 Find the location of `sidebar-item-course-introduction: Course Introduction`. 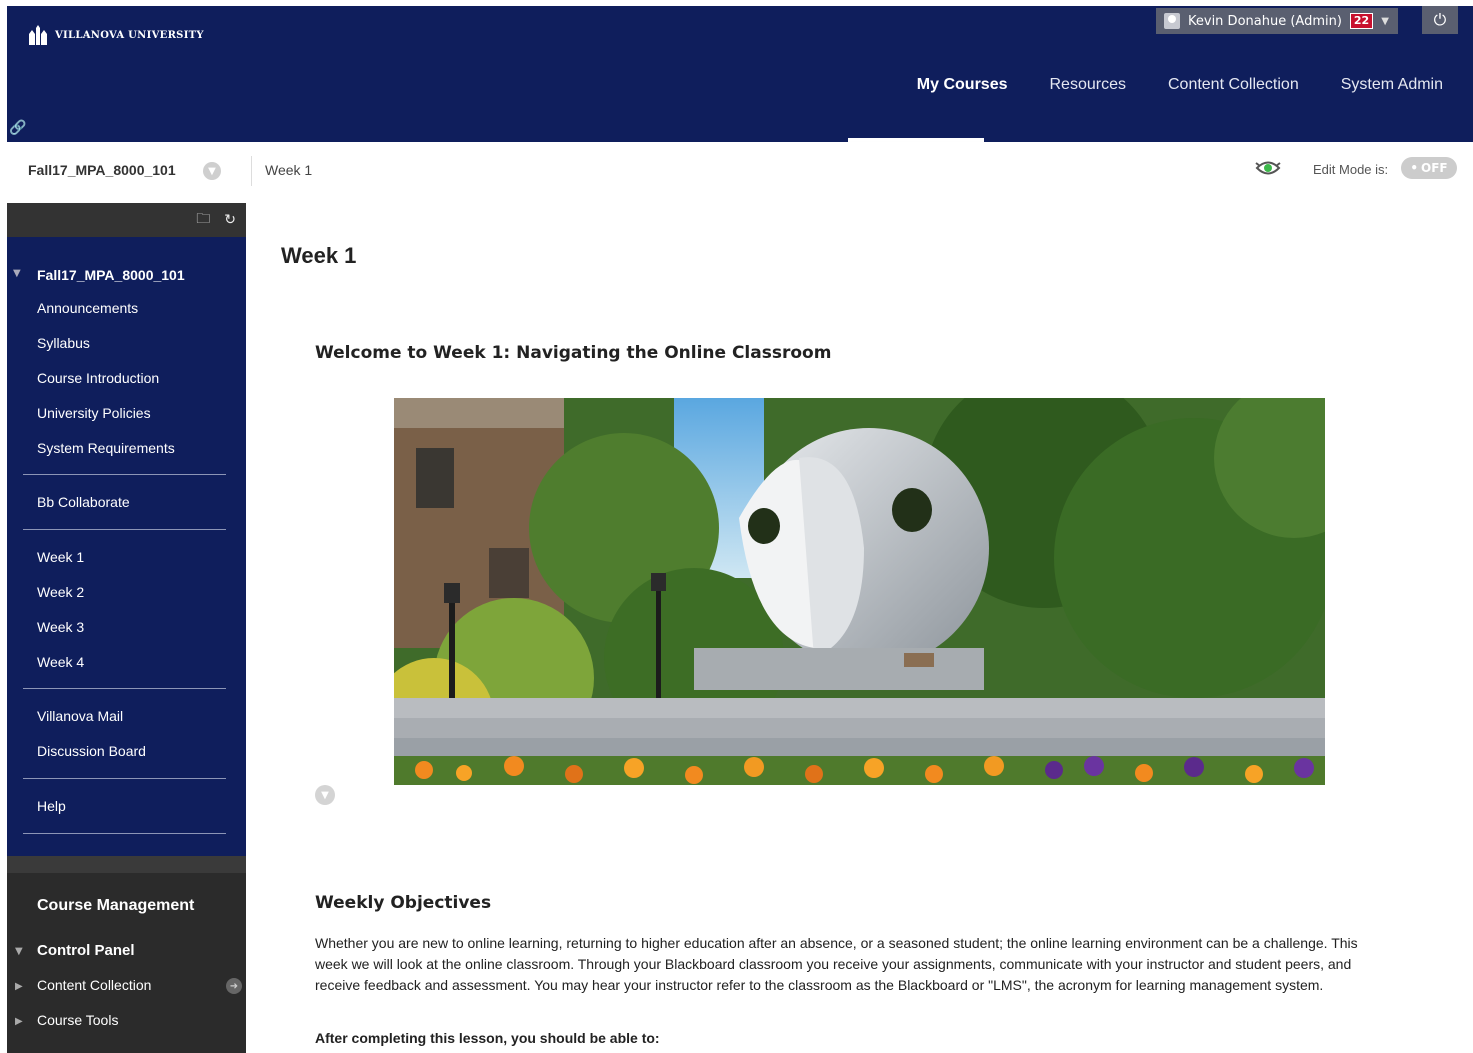

sidebar-item-course-introduction: Course Introduction is located at coordinates (98, 378).